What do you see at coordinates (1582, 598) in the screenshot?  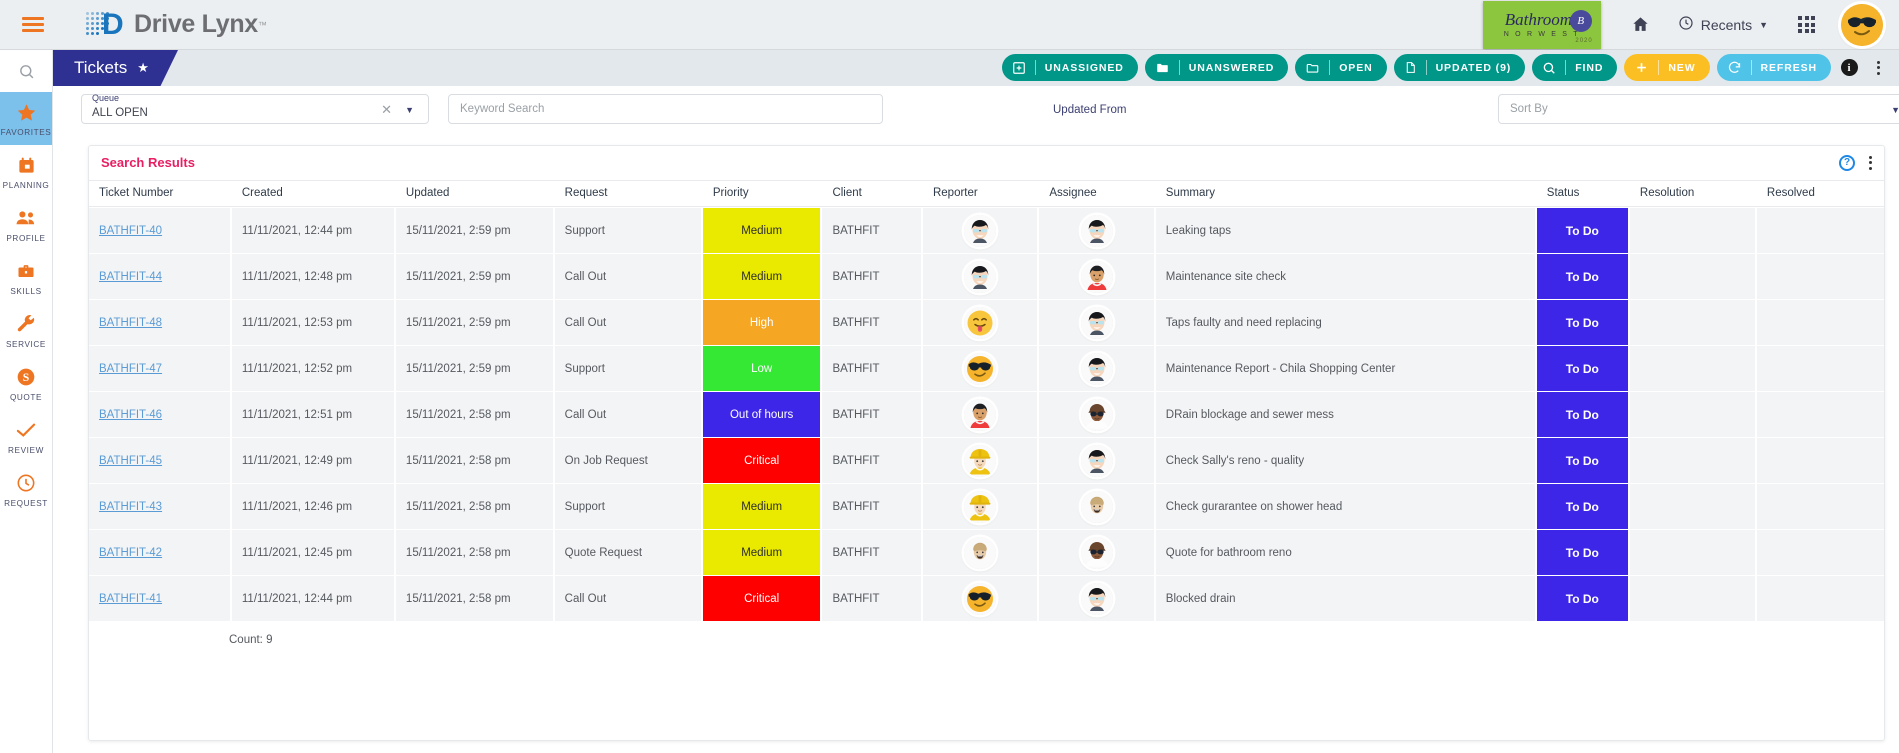 I see `status-badge: To Do` at bounding box center [1582, 598].